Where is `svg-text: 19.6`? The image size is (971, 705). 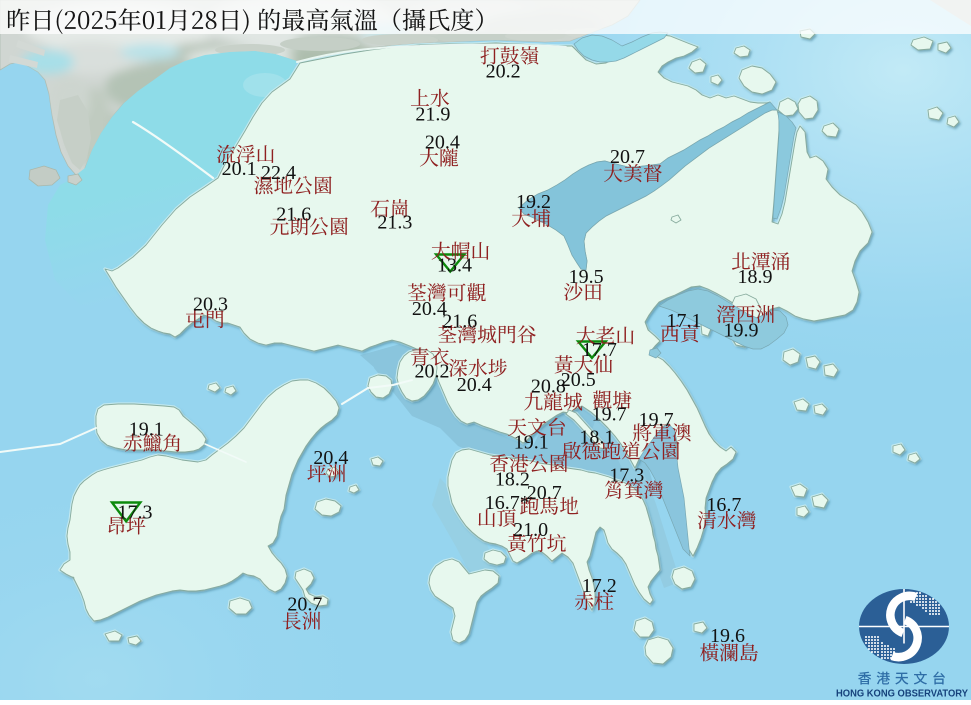
svg-text: 19.6 is located at coordinates (727, 636).